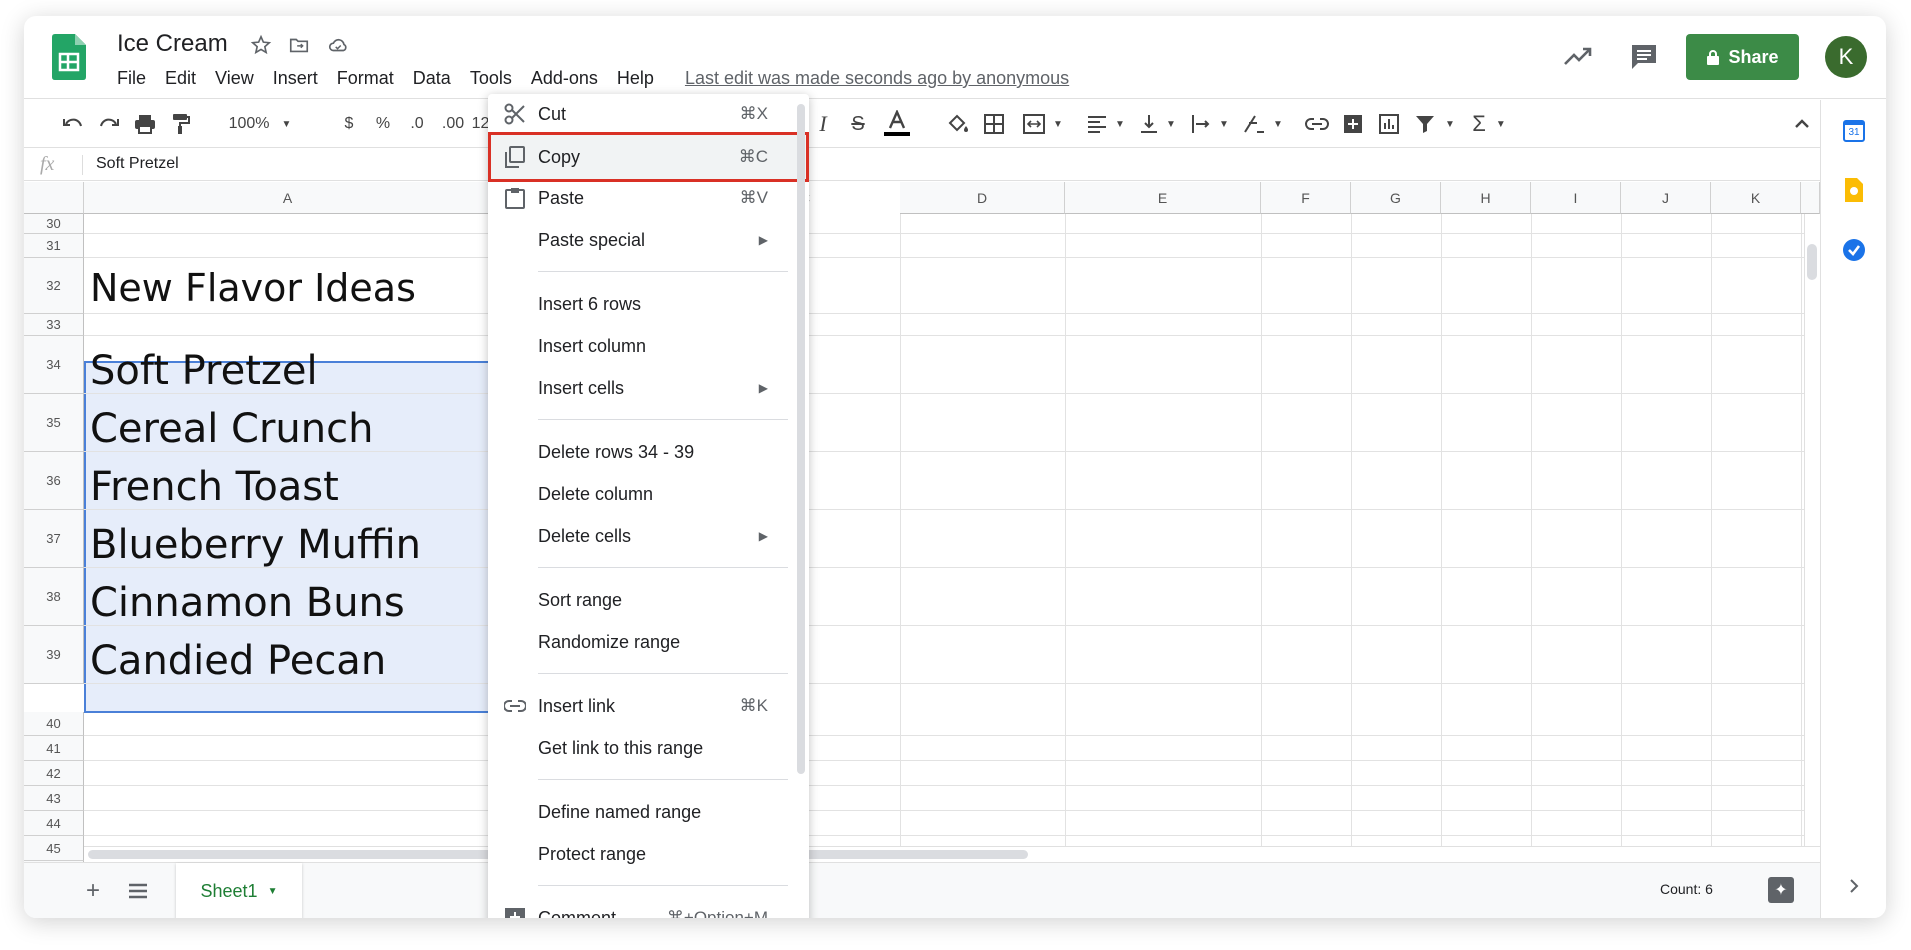  What do you see at coordinates (54, 823) in the screenshot?
I see `row-header: 44` at bounding box center [54, 823].